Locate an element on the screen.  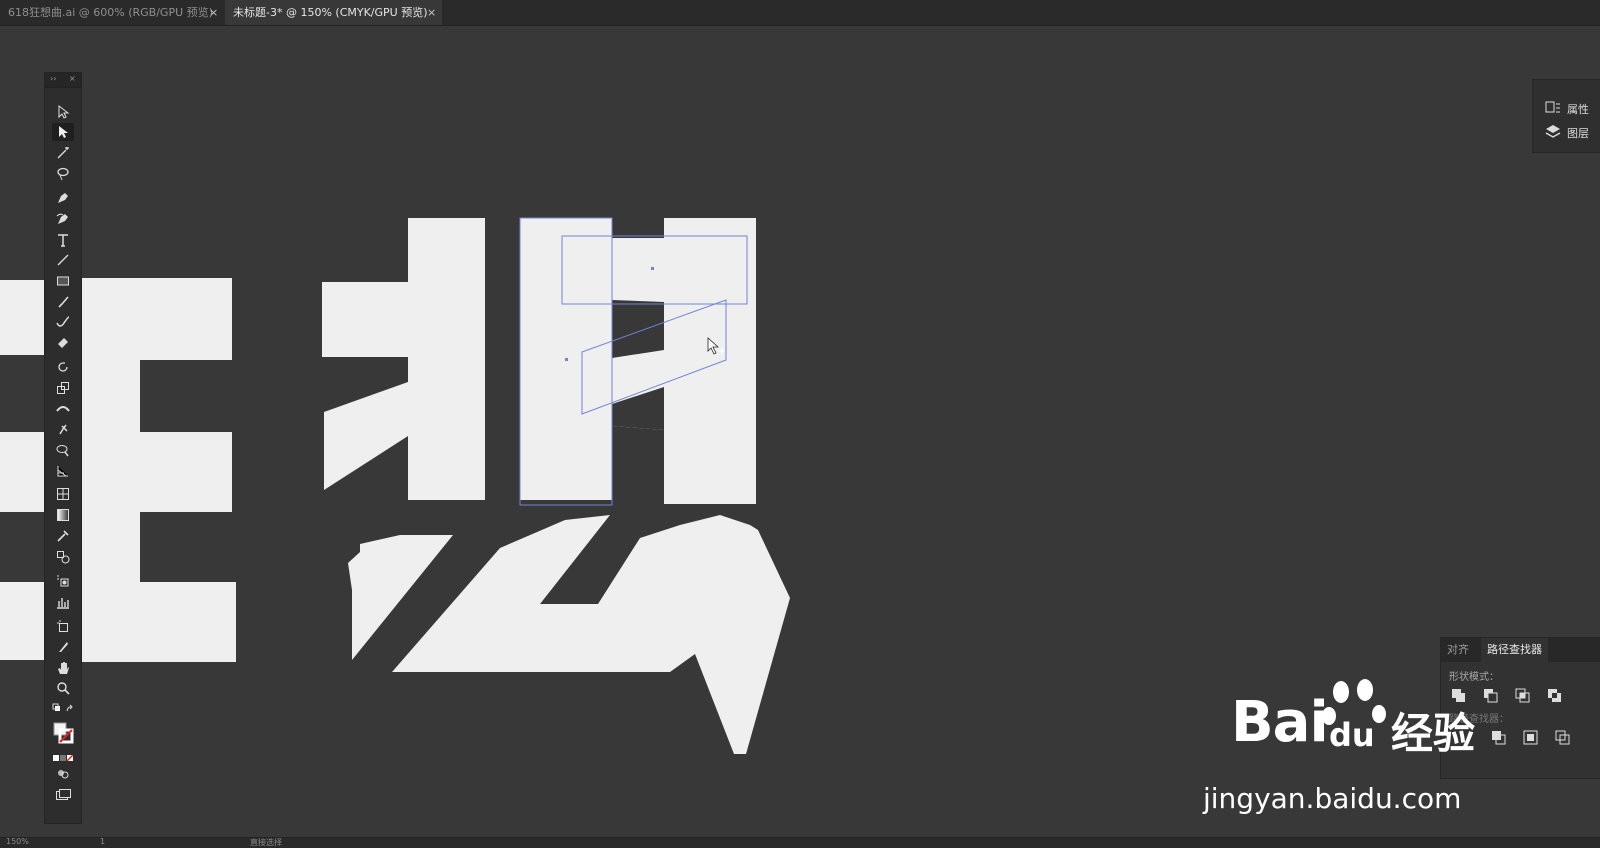
width-icon is located at coordinates (63, 409).